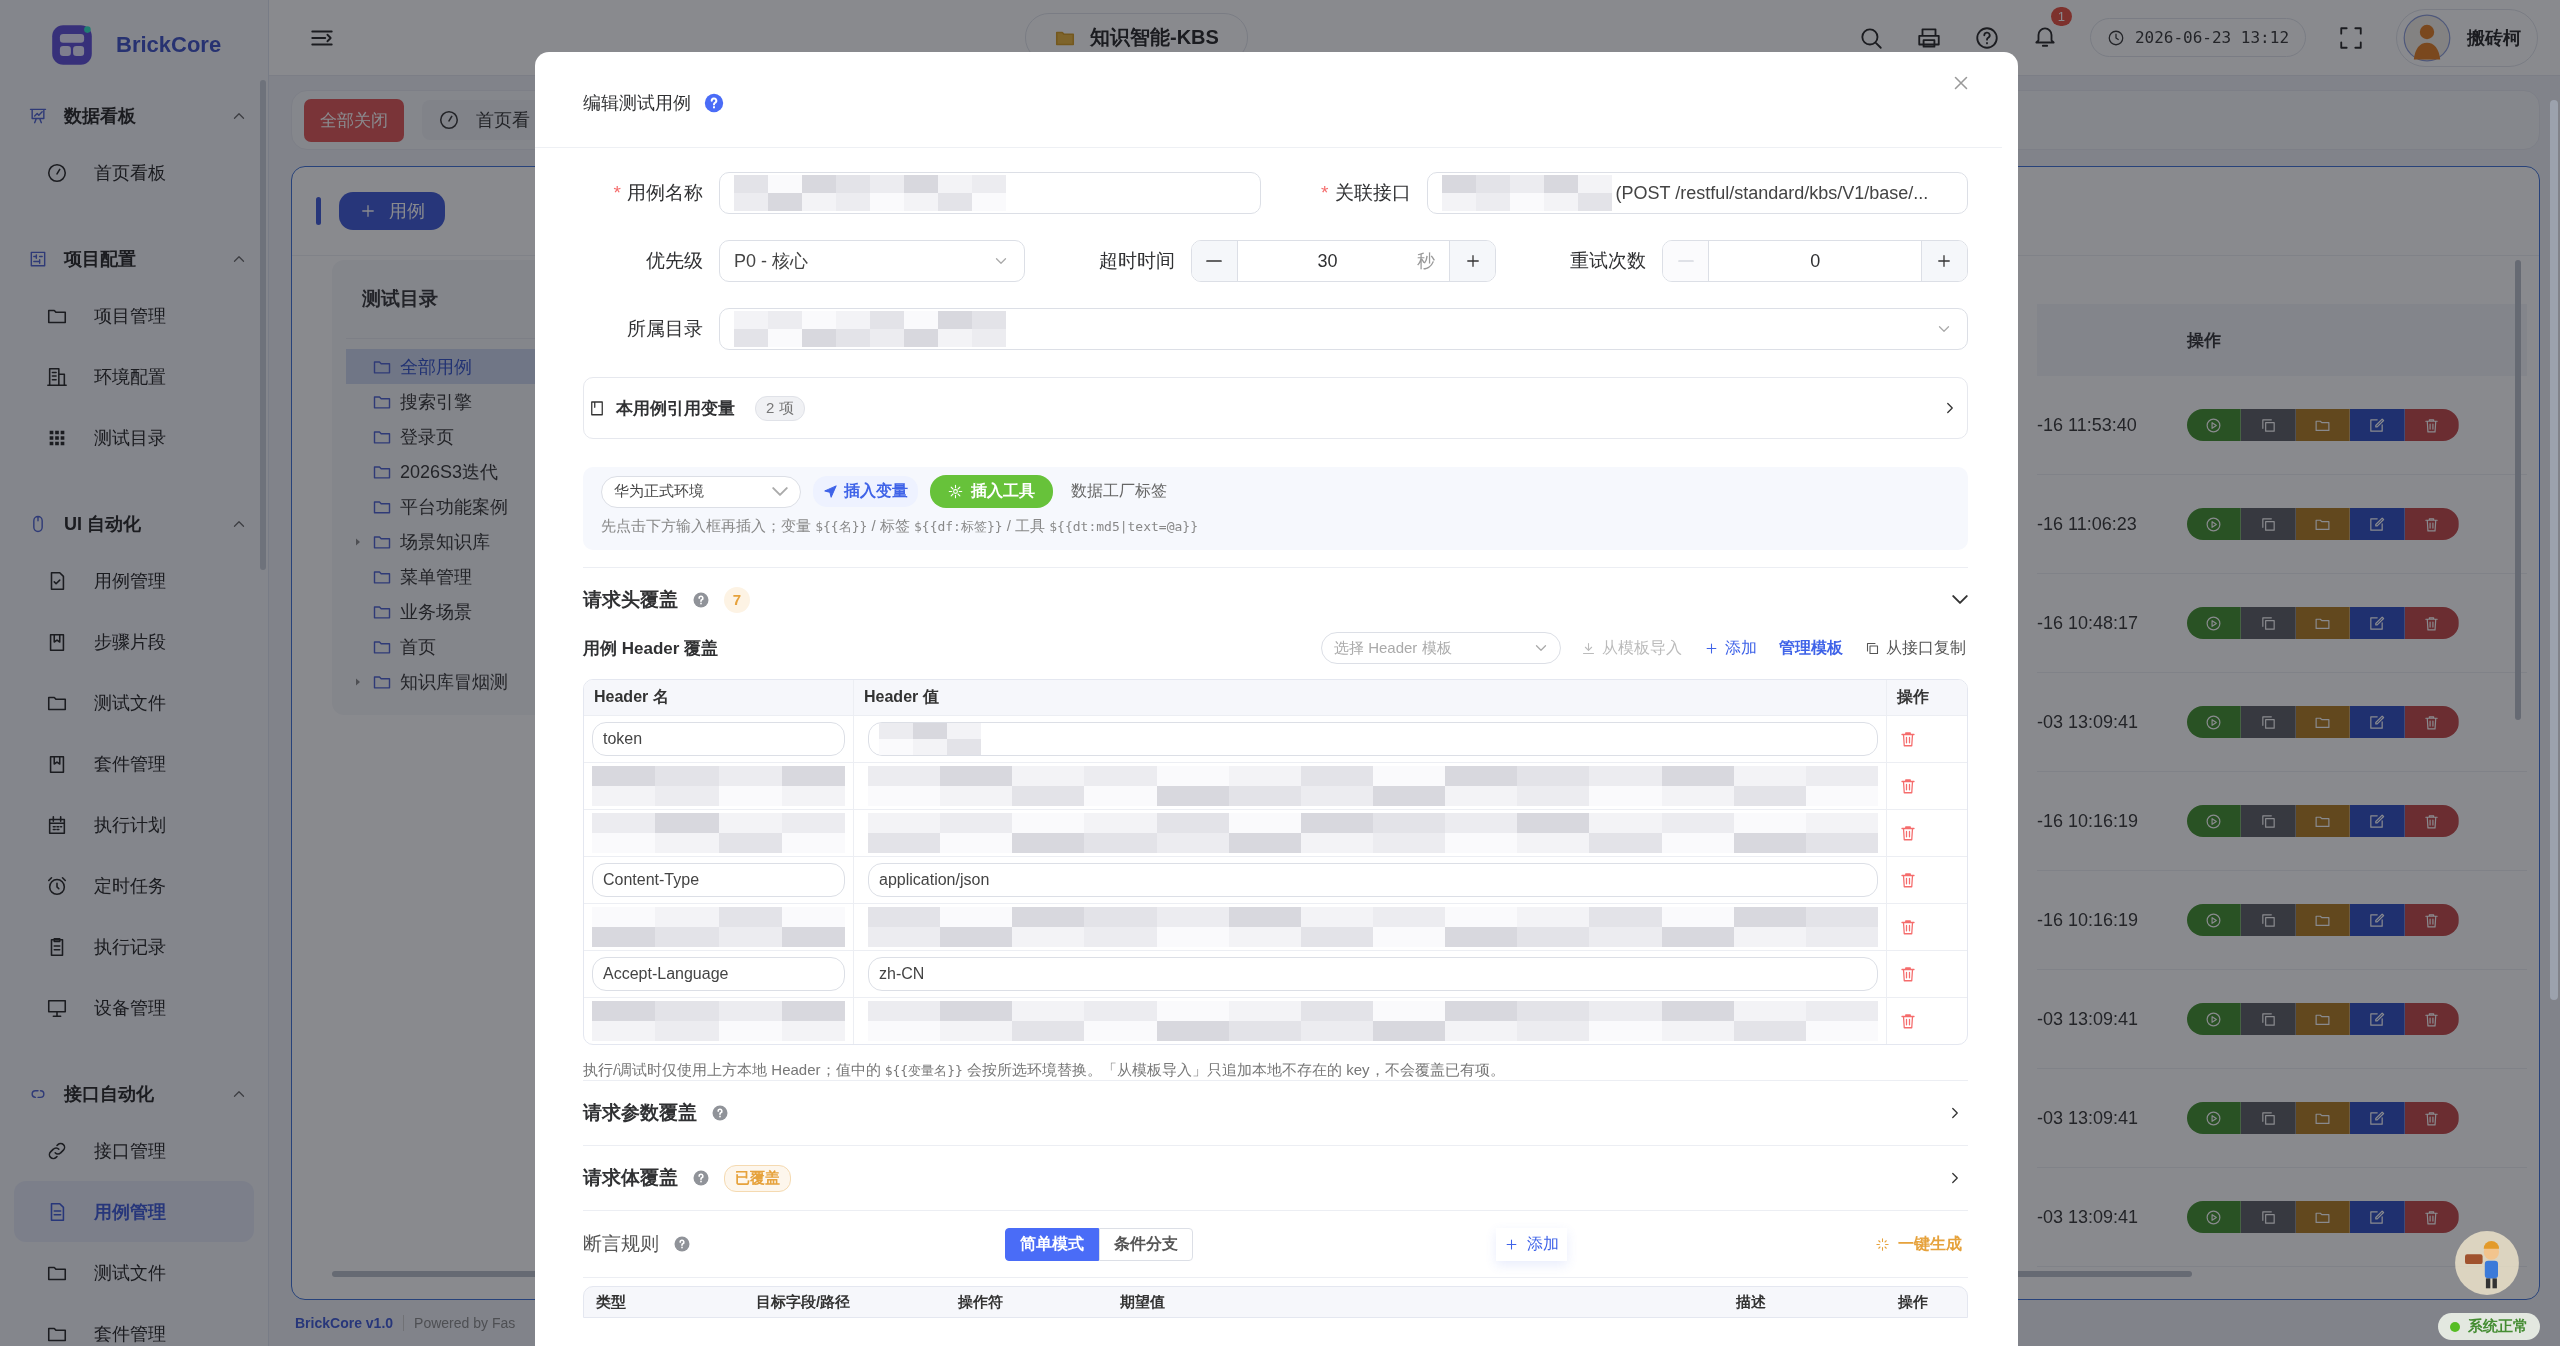 This screenshot has height=1346, width=2560. What do you see at coordinates (780, 408) in the screenshot?
I see `count-badge: 2 项` at bounding box center [780, 408].